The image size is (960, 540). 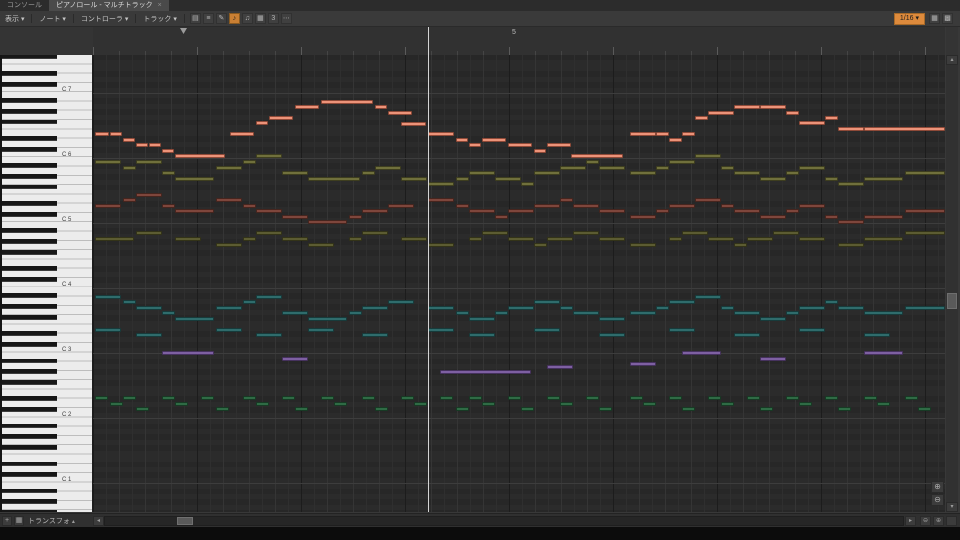 I want to click on tab-close-icon: ×, so click(x=160, y=5).